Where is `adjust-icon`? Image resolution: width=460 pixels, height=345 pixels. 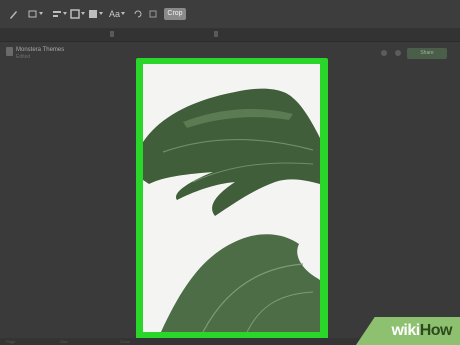
adjust-icon is located at coordinates (153, 14).